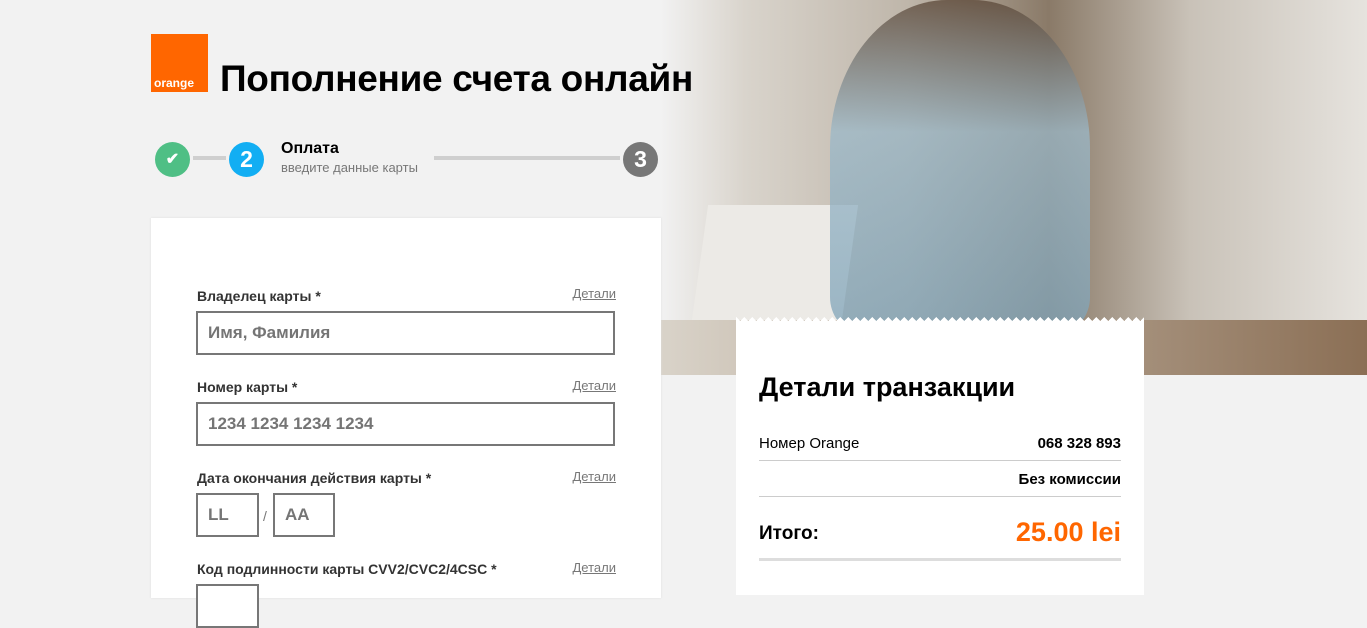  Describe the element at coordinates (595, 476) in the screenshot. I see `expiry-details-link: Детали` at that location.